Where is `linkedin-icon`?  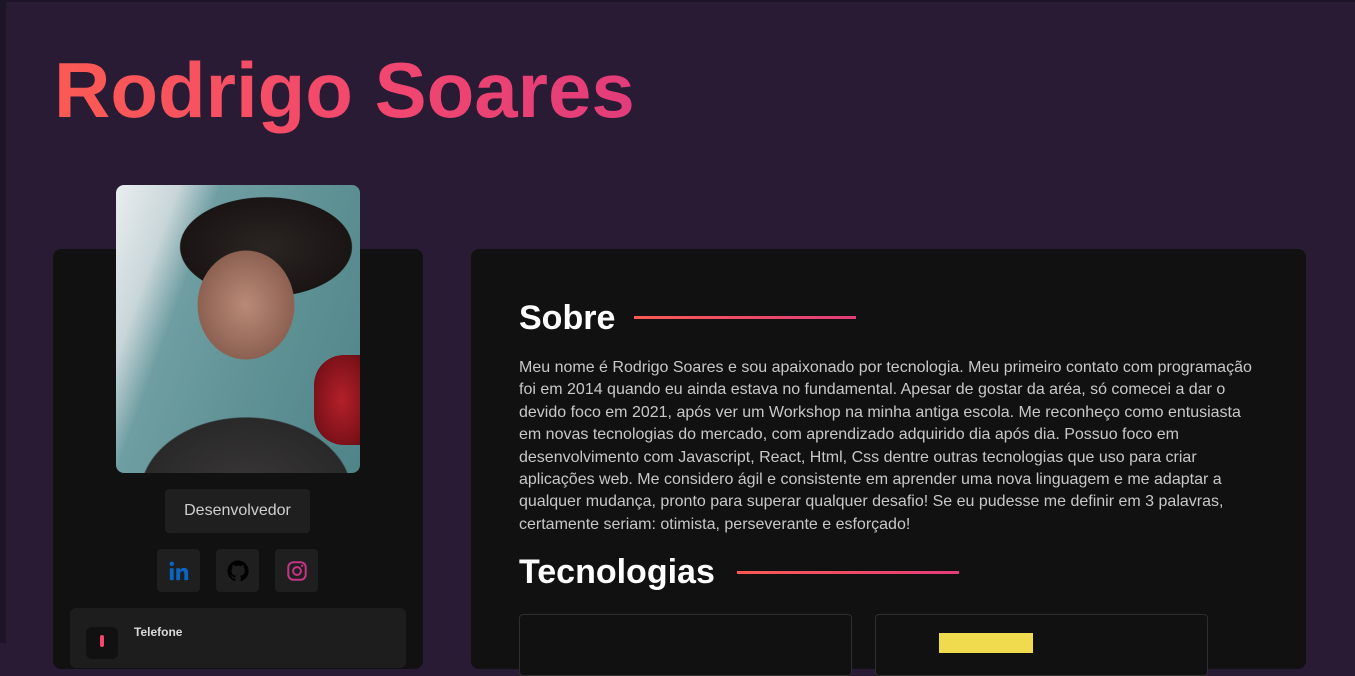 linkedin-icon is located at coordinates (178, 570).